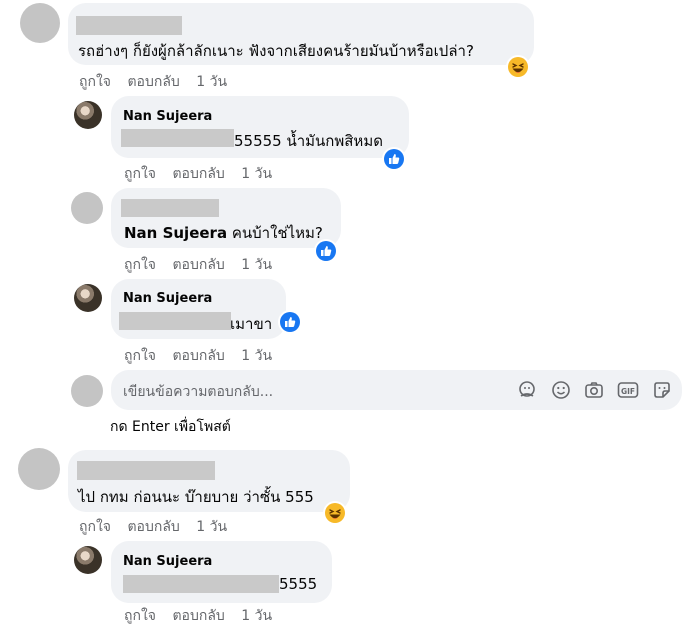 The image size is (700, 627). I want to click on reply-input: เขียนข้อความตอบกลับ... GIF, so click(396, 390).